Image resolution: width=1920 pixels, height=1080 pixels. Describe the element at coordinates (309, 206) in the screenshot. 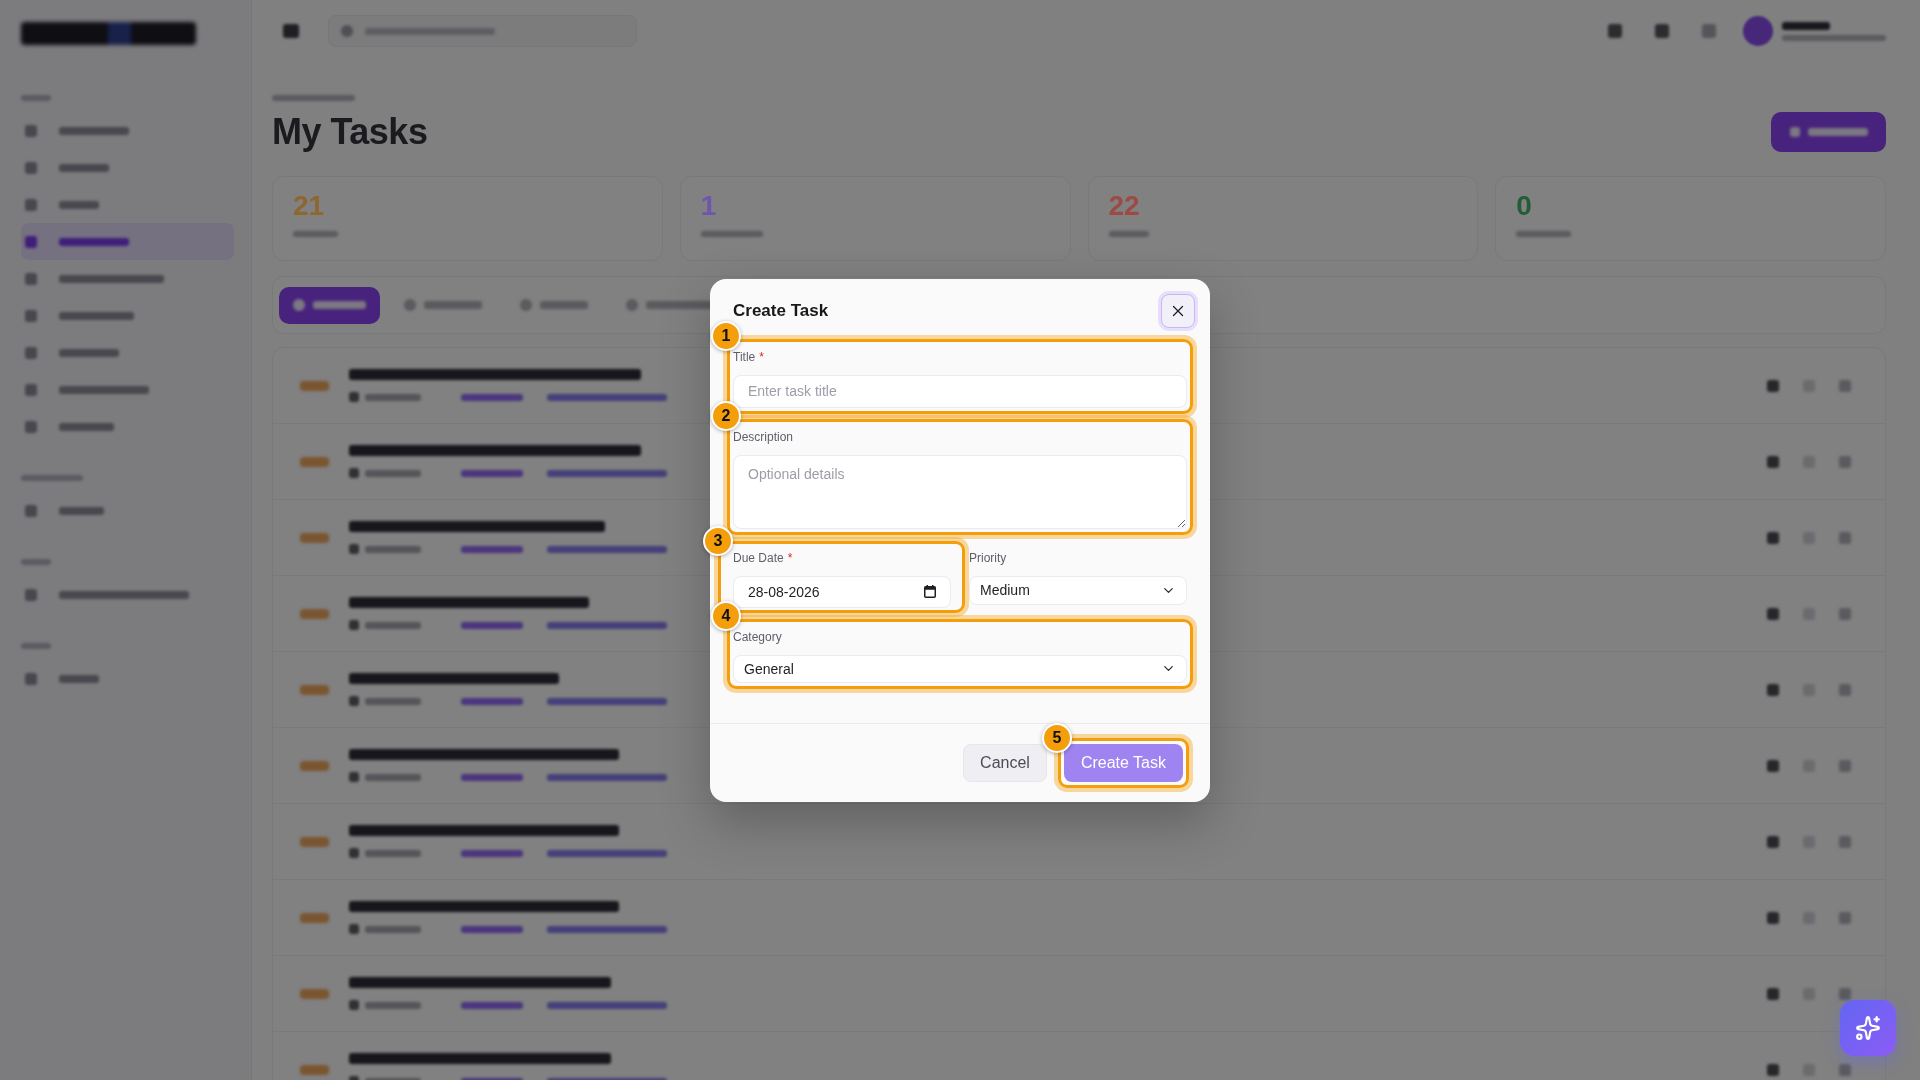

I see `stat-value: 21` at that location.